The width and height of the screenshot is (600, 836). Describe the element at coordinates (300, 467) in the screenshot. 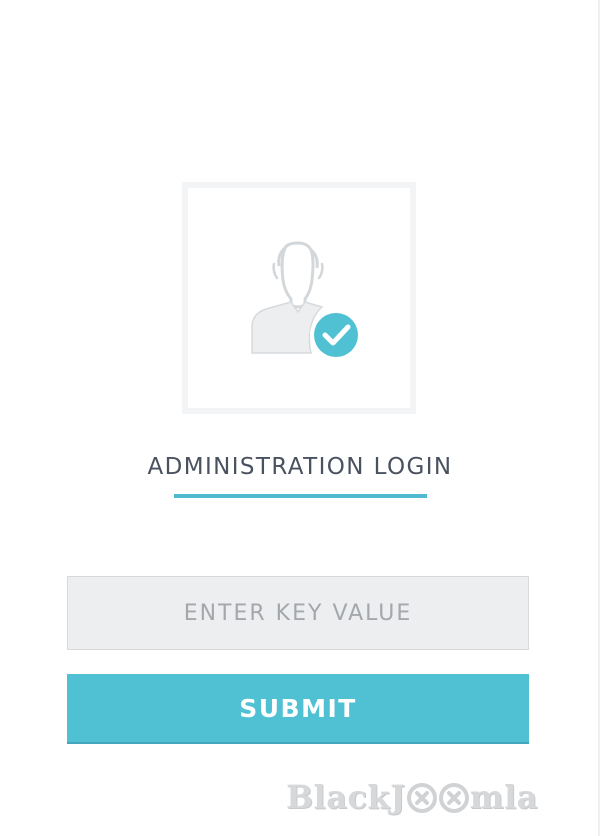

I see `page-title: ADMINISTRATION LOGIN` at that location.